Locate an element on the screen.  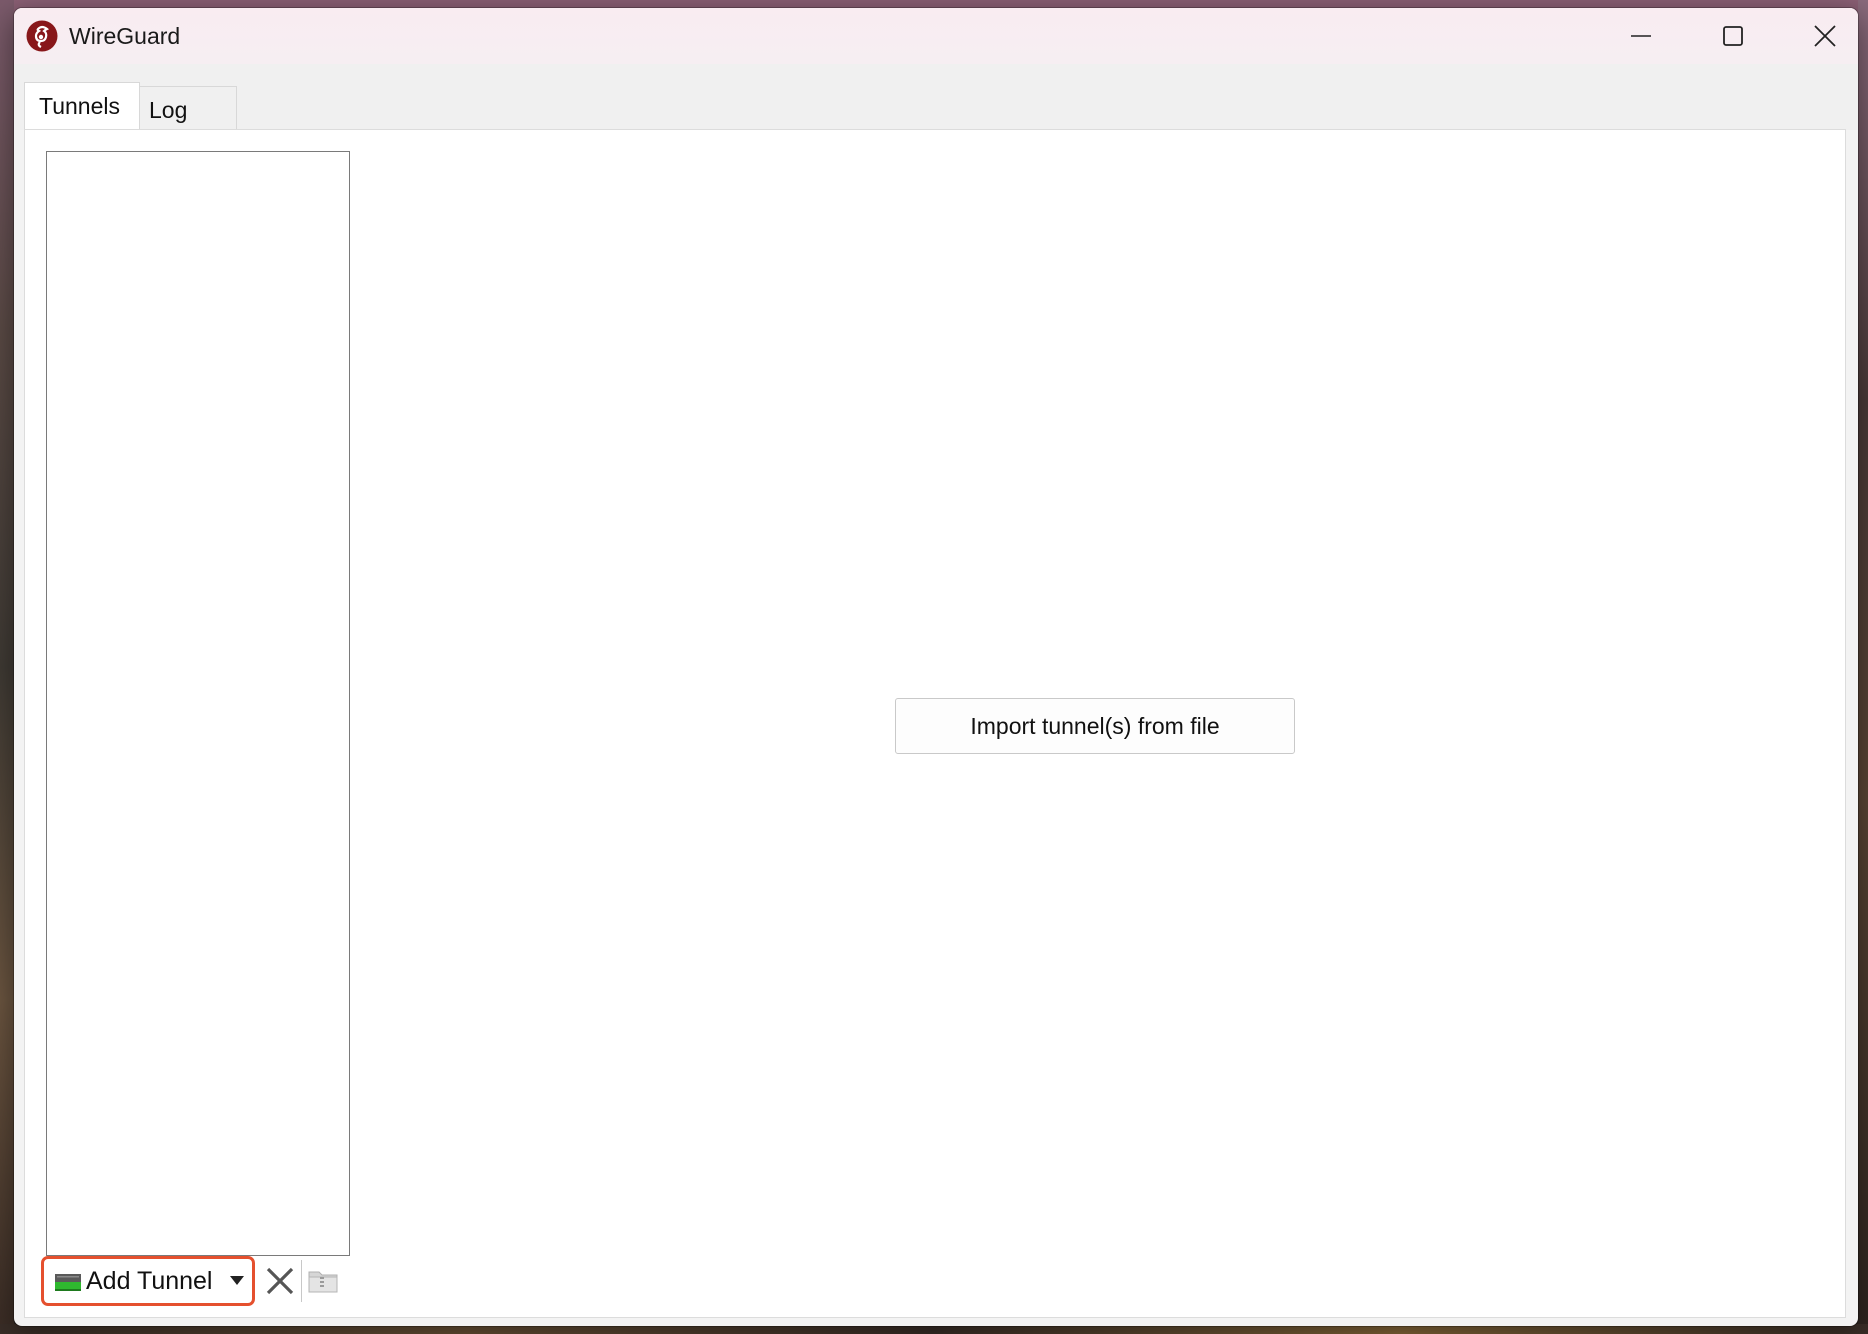
minimize-icon is located at coordinates (1641, 36).